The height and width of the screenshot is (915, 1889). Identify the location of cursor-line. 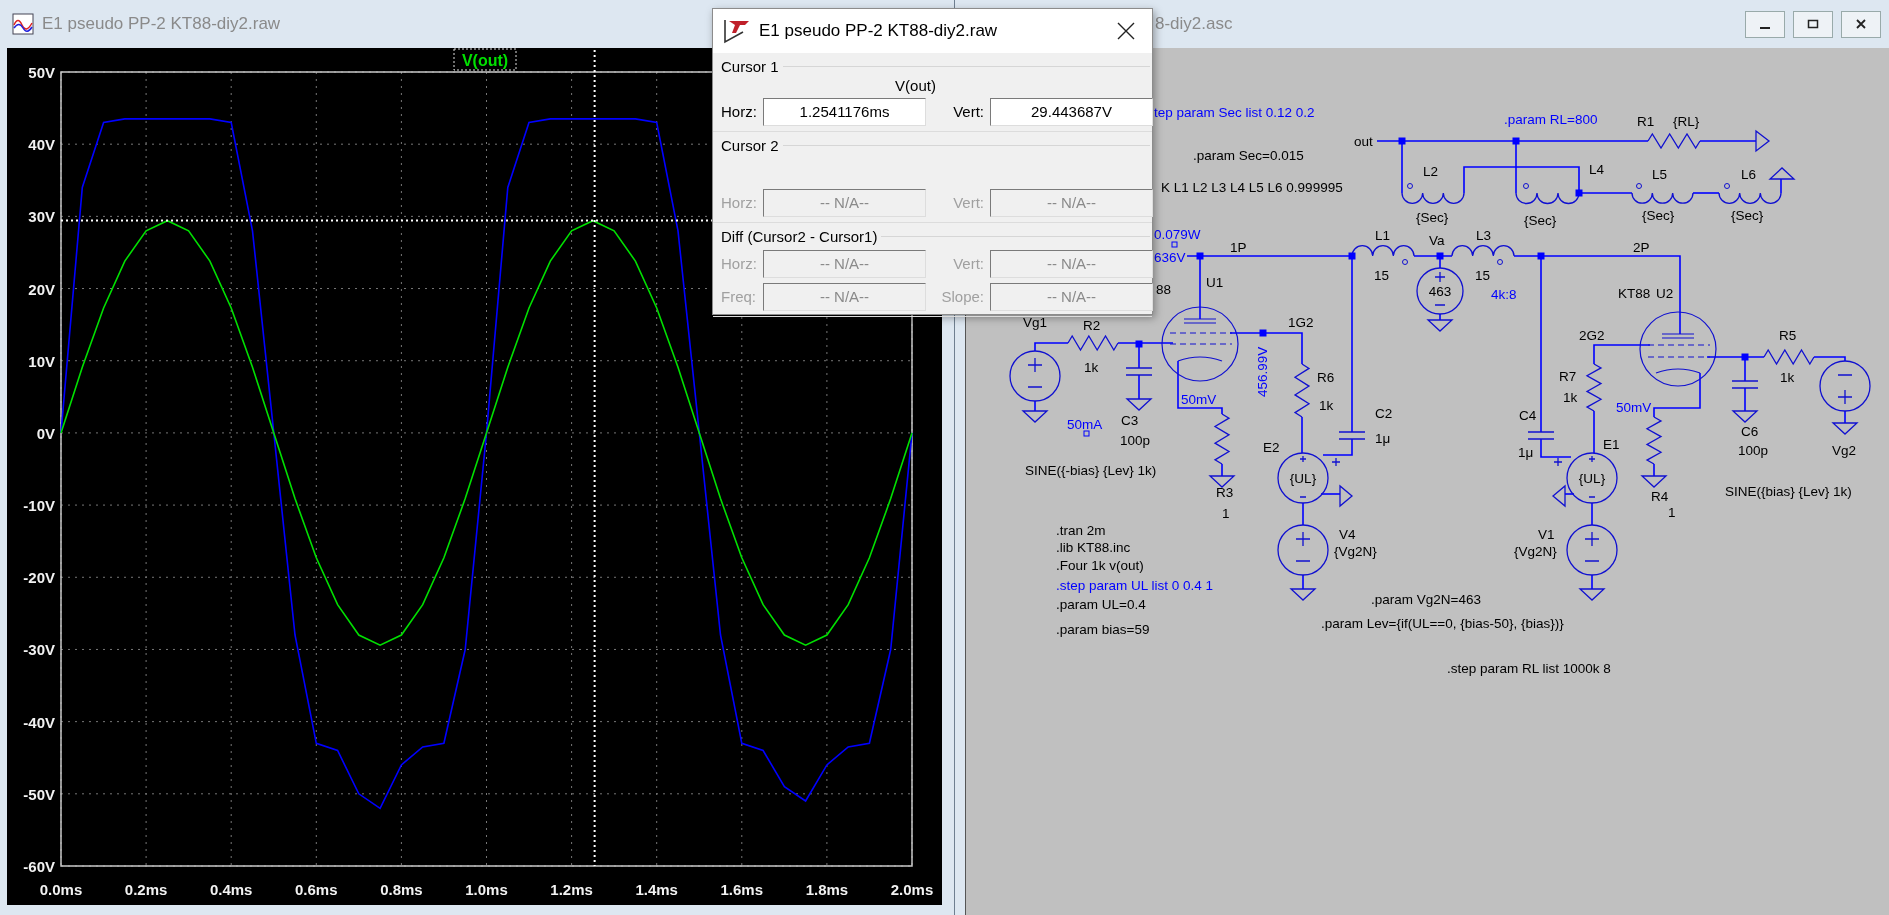
(594, 458).